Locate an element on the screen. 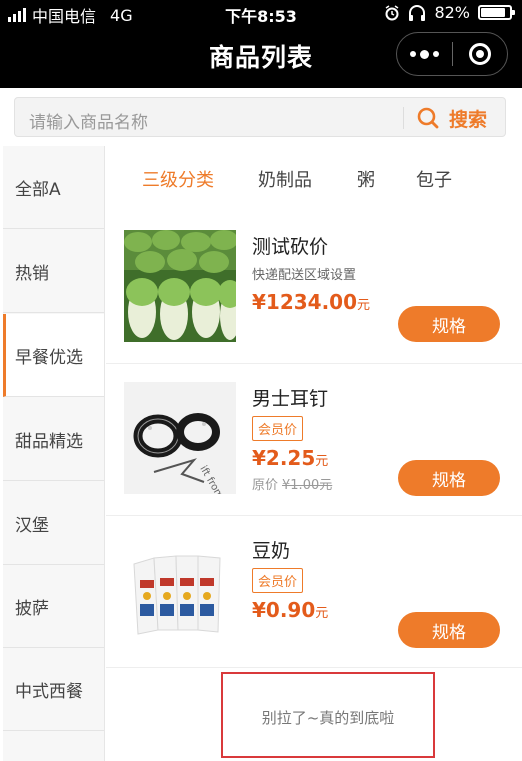 This screenshot has height=761, width=522. end-of-list-text: 别拉了~真的到底啦 is located at coordinates (328, 718).